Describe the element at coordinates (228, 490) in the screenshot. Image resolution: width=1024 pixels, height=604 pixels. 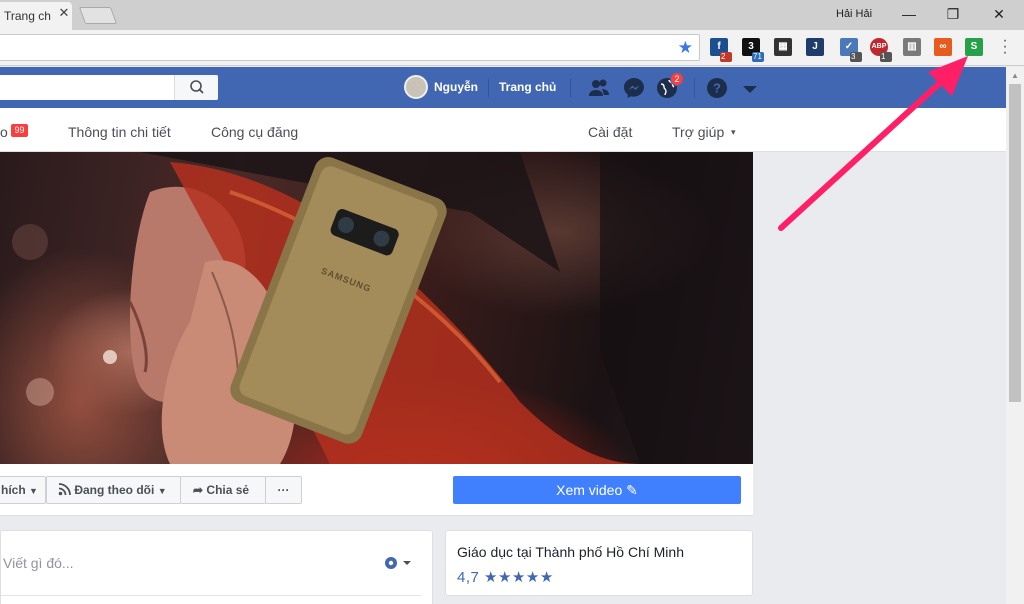
I see `share-button-label: Chia sẻ` at that location.